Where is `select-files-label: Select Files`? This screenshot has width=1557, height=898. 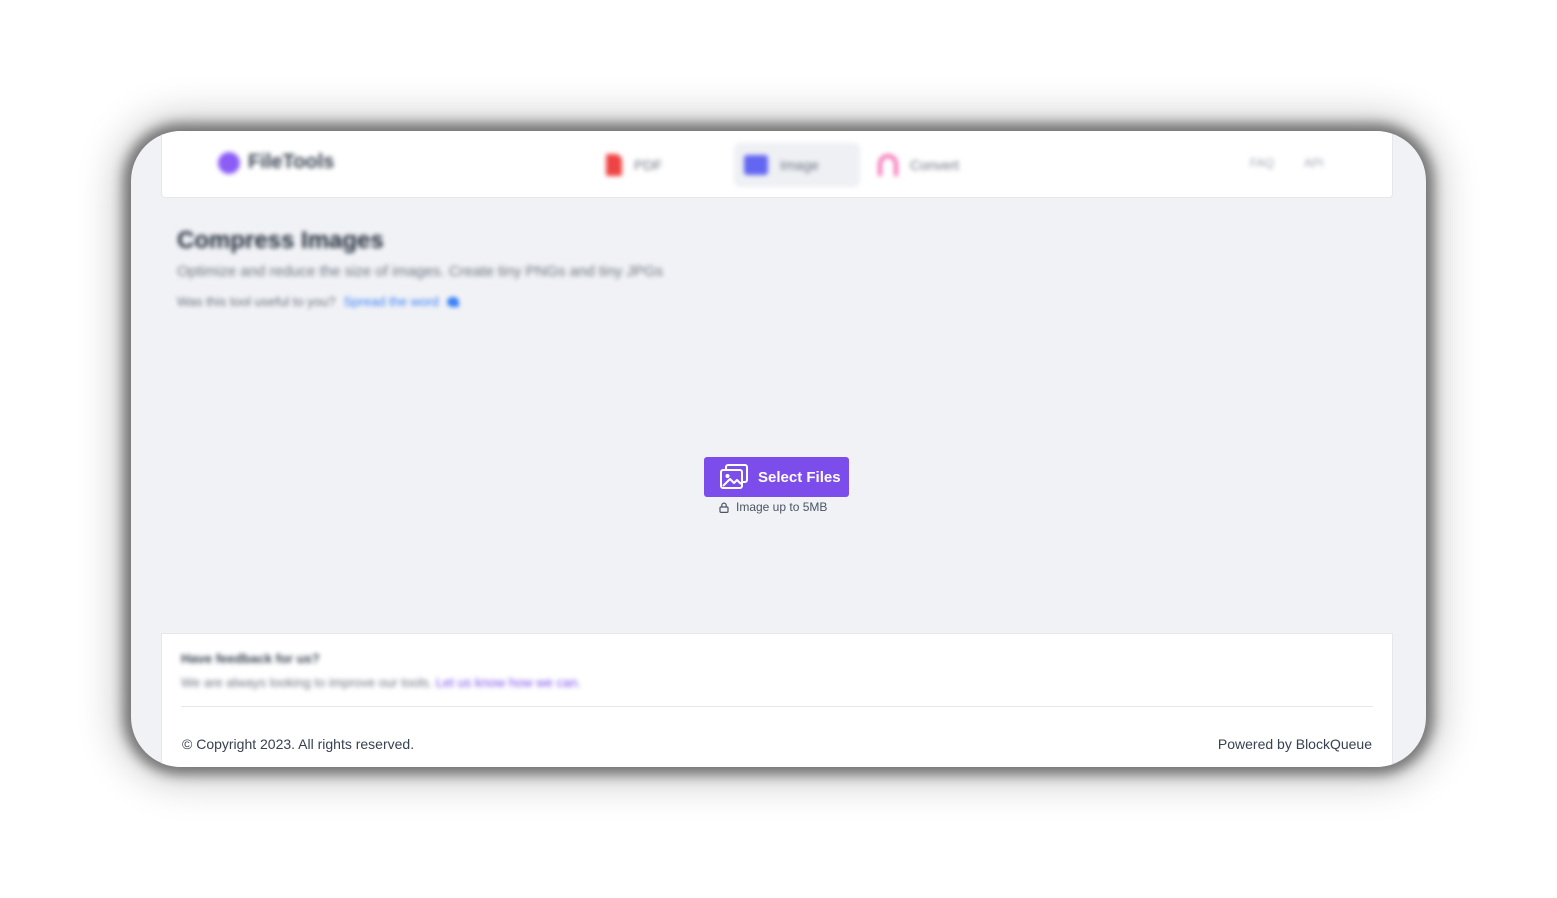
select-files-label: Select Files is located at coordinates (799, 477).